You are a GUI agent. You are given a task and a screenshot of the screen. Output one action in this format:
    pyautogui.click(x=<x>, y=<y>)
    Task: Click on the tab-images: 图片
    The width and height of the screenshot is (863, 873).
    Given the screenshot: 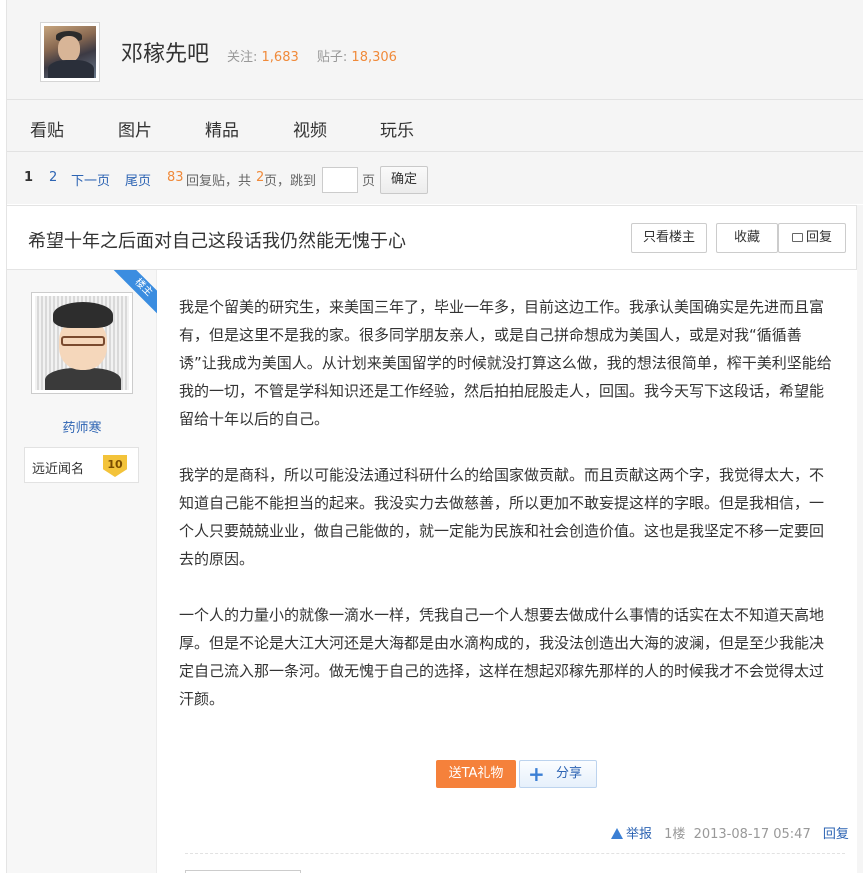 What is the action you would take?
    pyautogui.click(x=135, y=128)
    